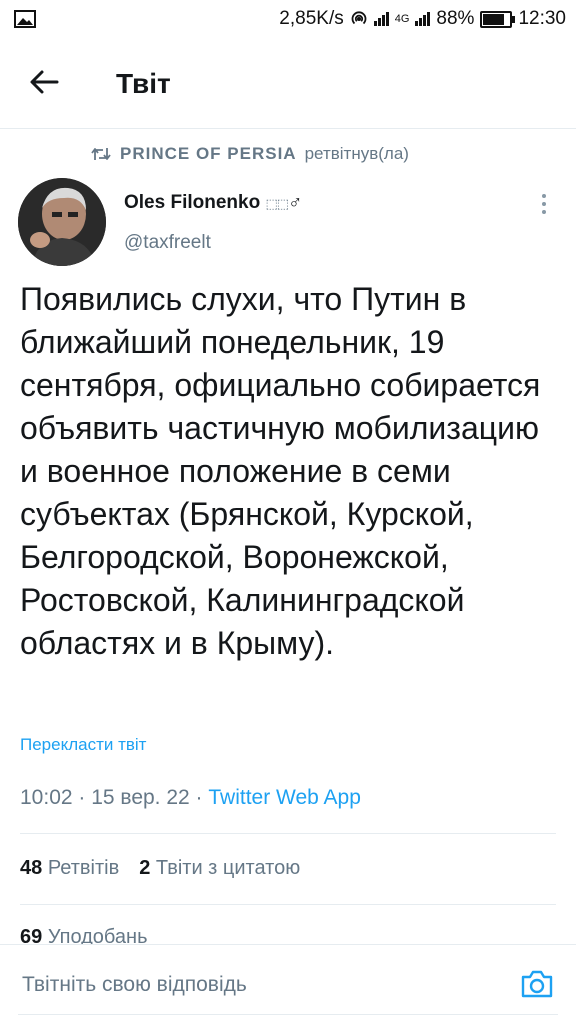 This screenshot has height=1025, width=576. I want to click on retweets-stat: 48 Ретвітів, so click(69, 868).